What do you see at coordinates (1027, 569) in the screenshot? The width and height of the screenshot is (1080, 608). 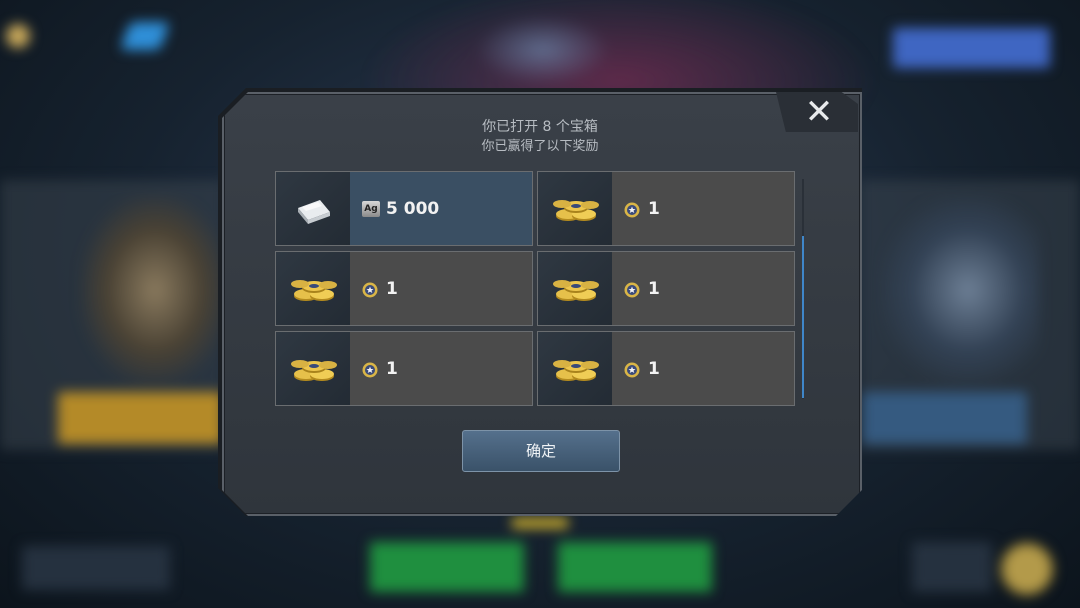 I see `background-rank-badge` at bounding box center [1027, 569].